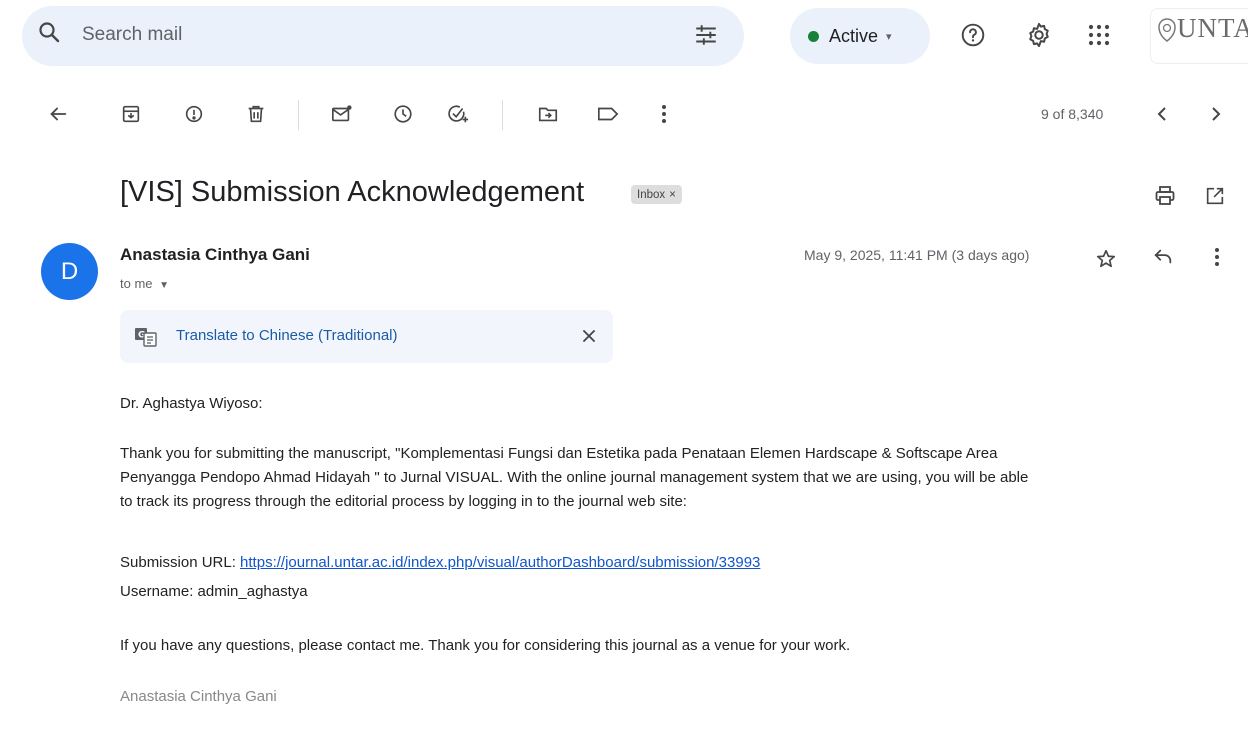  What do you see at coordinates (403, 114) in the screenshot?
I see `snooze-icon` at bounding box center [403, 114].